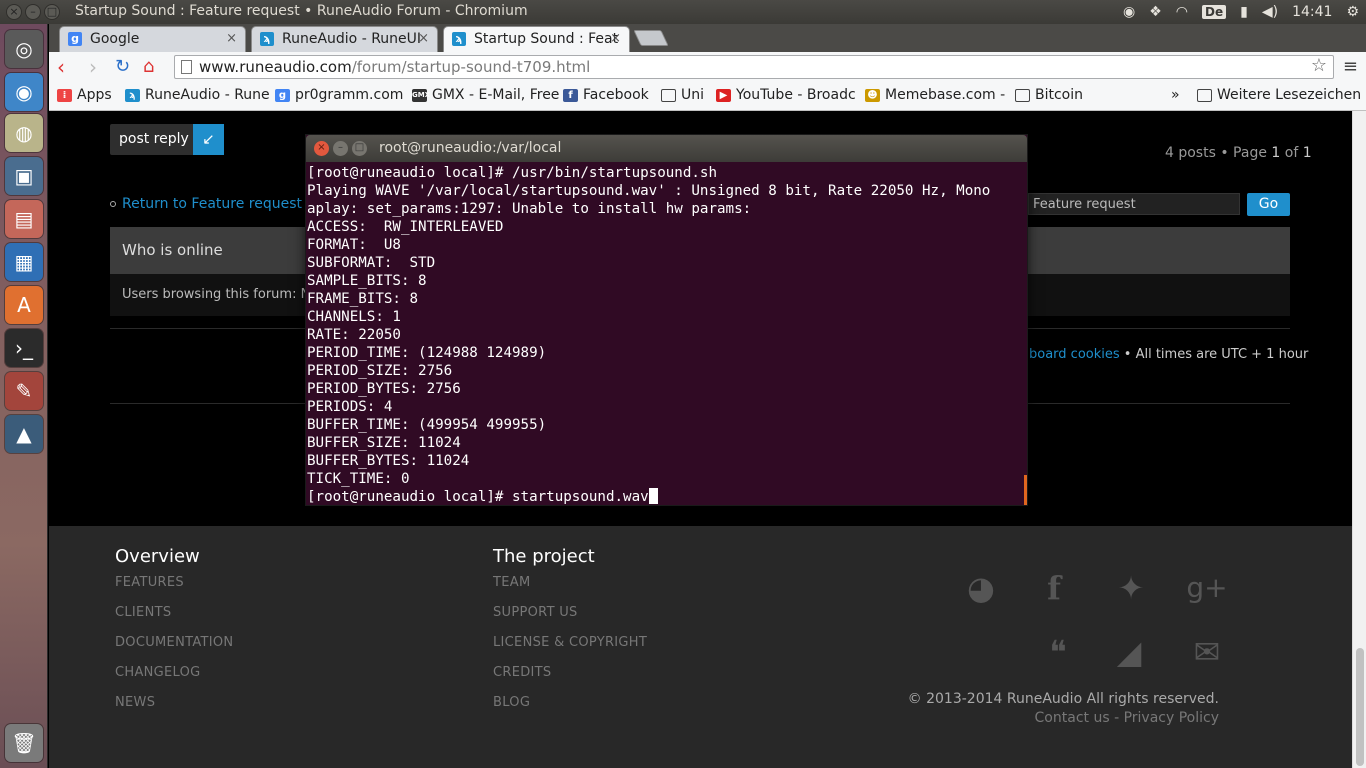 This screenshot has height=768, width=1366. Describe the element at coordinates (1238, 153) in the screenshot. I see `pagination-info: 4 posts • Page 1 of 1` at that location.